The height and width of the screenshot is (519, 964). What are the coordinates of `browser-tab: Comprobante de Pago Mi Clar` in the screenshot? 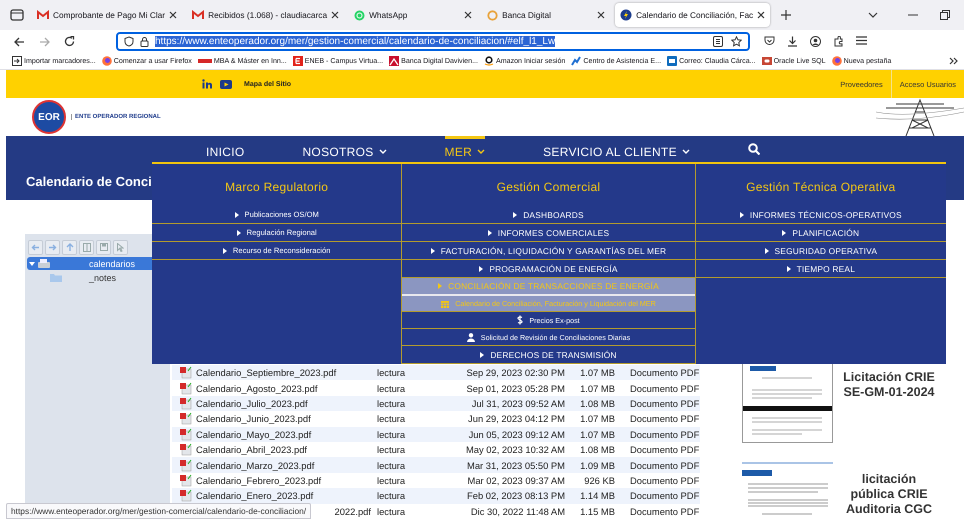 It's located at (107, 15).